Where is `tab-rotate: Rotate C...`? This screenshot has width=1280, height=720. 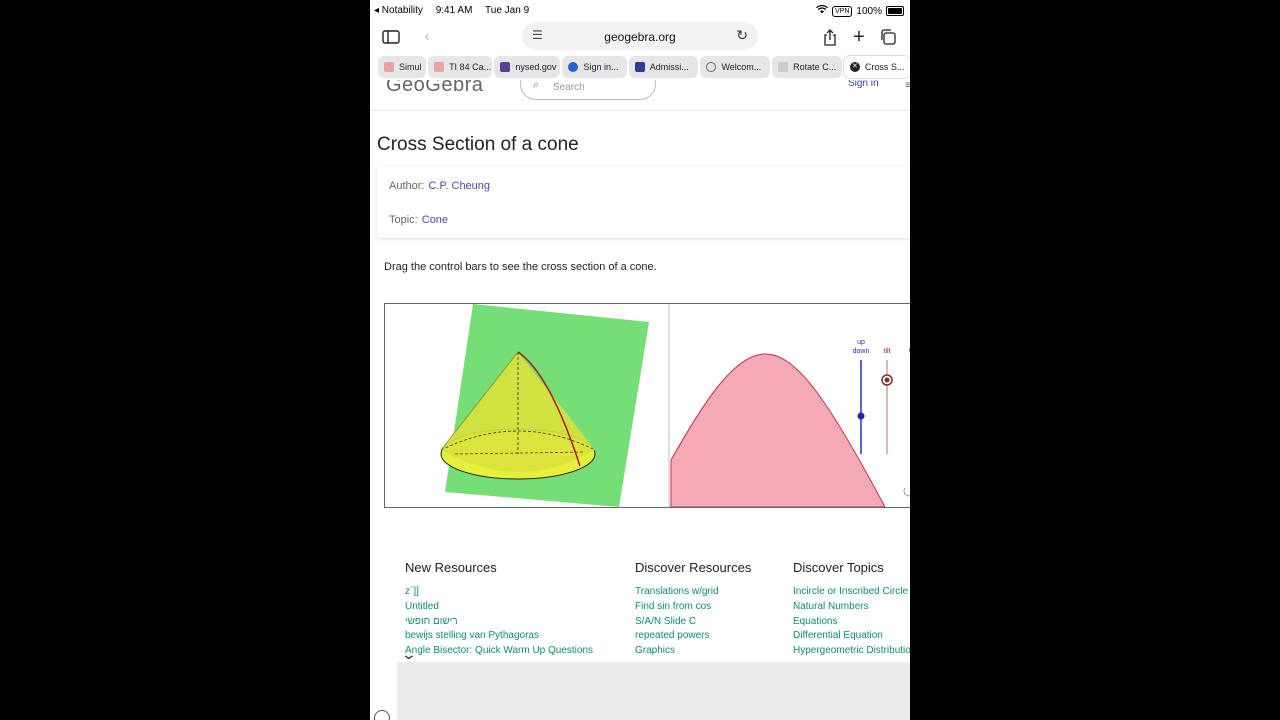 tab-rotate: Rotate C... is located at coordinates (807, 67).